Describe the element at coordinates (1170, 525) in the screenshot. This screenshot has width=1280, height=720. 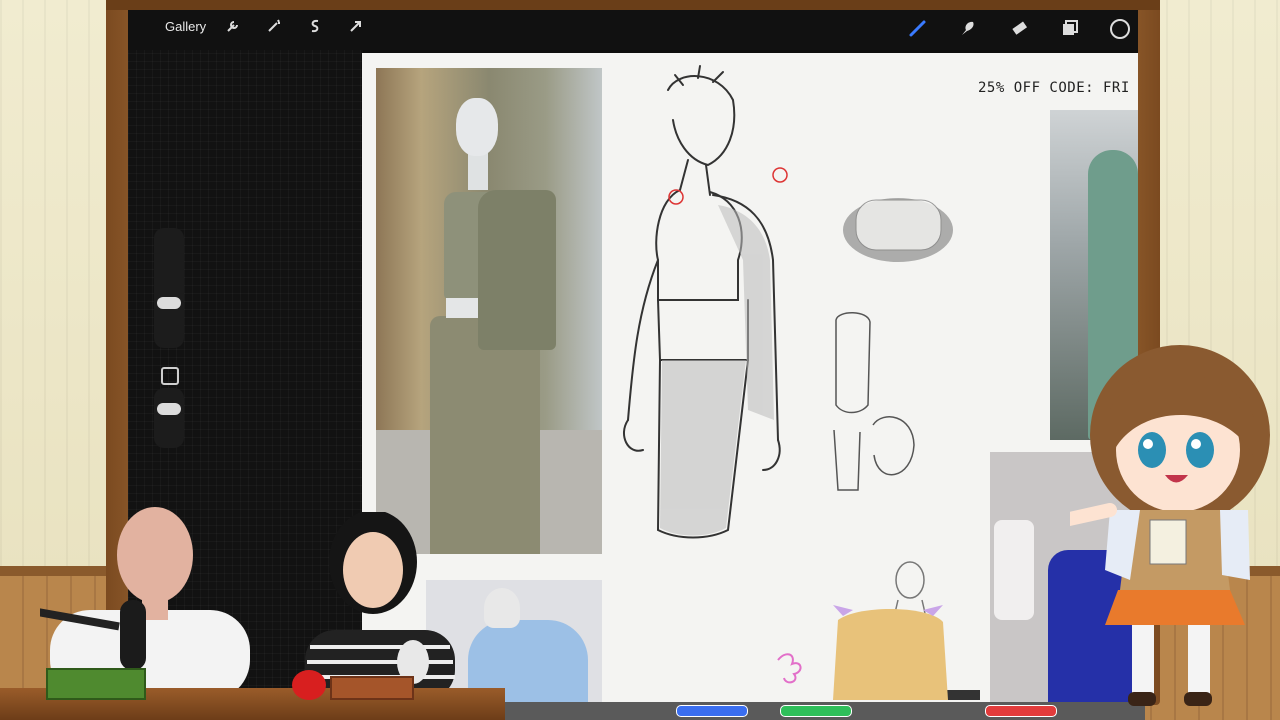
I see `anime-mascot` at that location.